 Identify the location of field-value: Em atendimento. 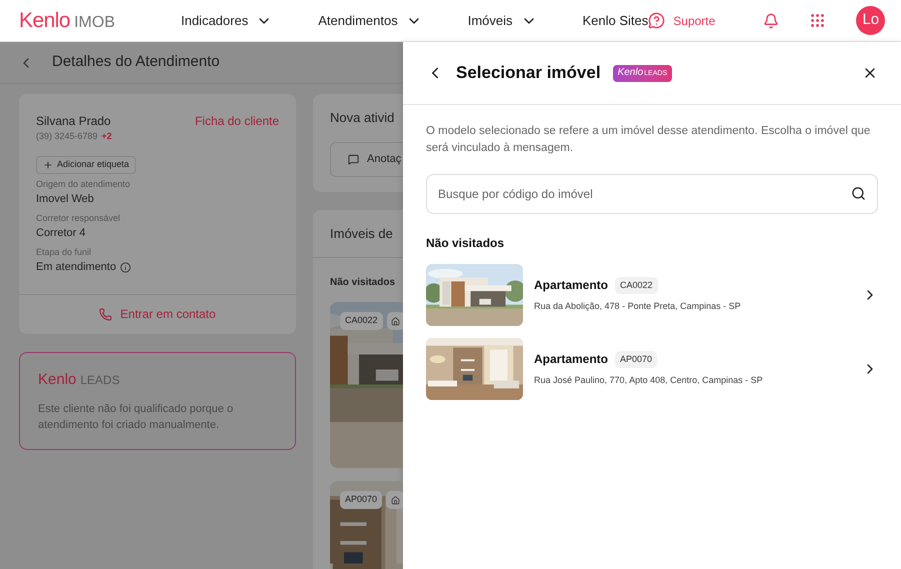
(76, 267).